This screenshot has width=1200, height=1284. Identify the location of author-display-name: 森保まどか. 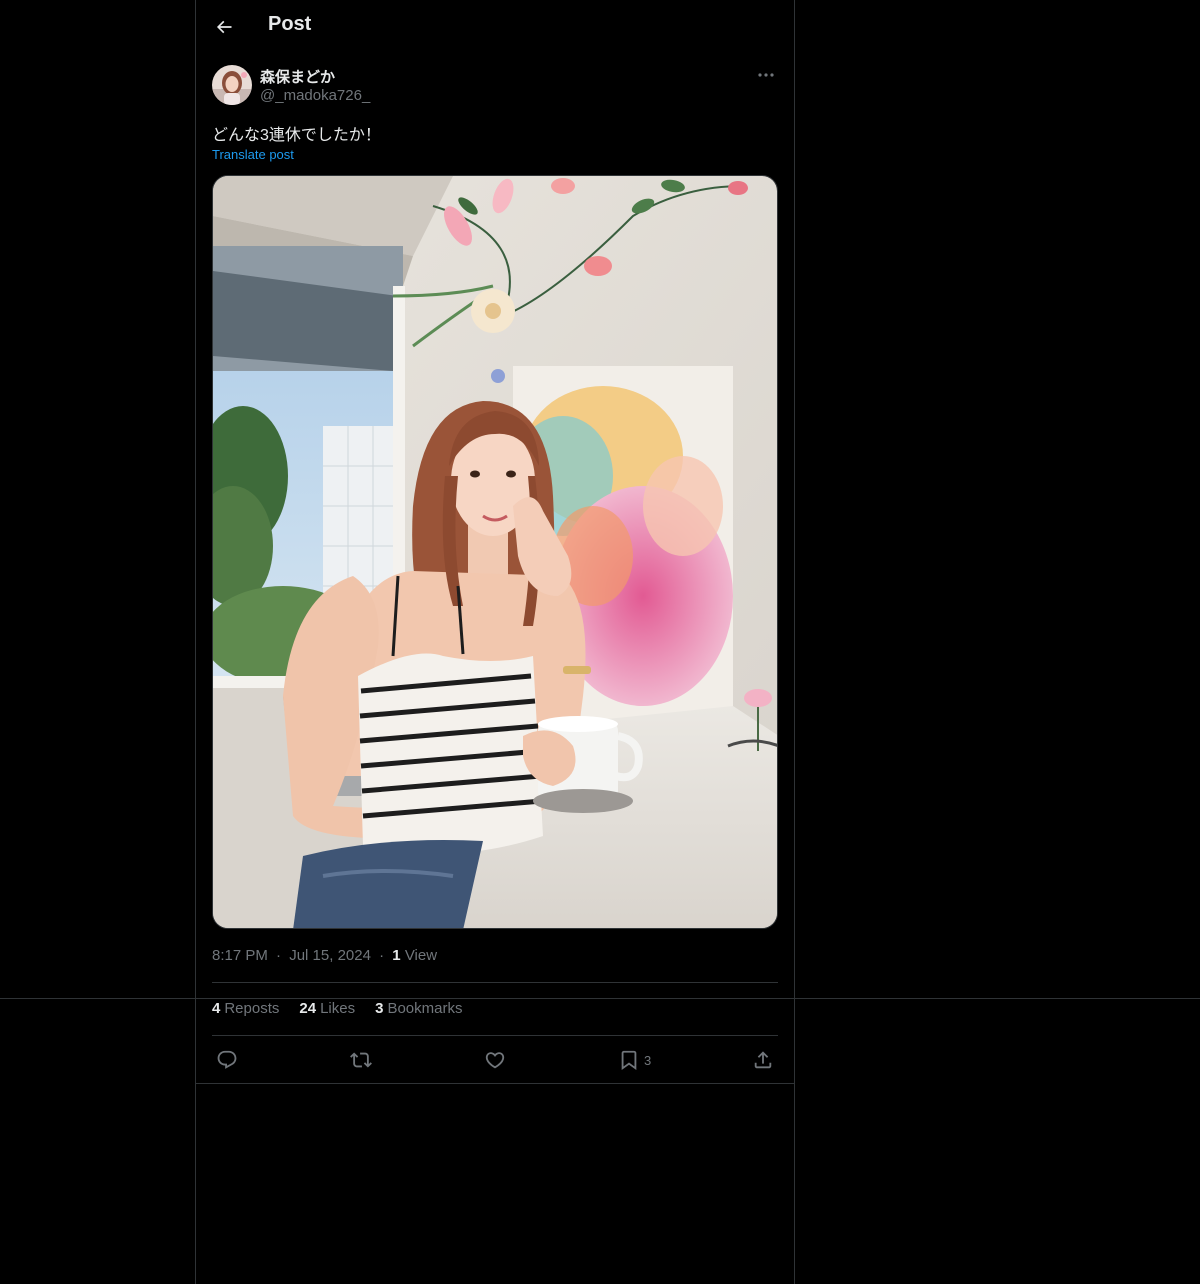
(297, 76).